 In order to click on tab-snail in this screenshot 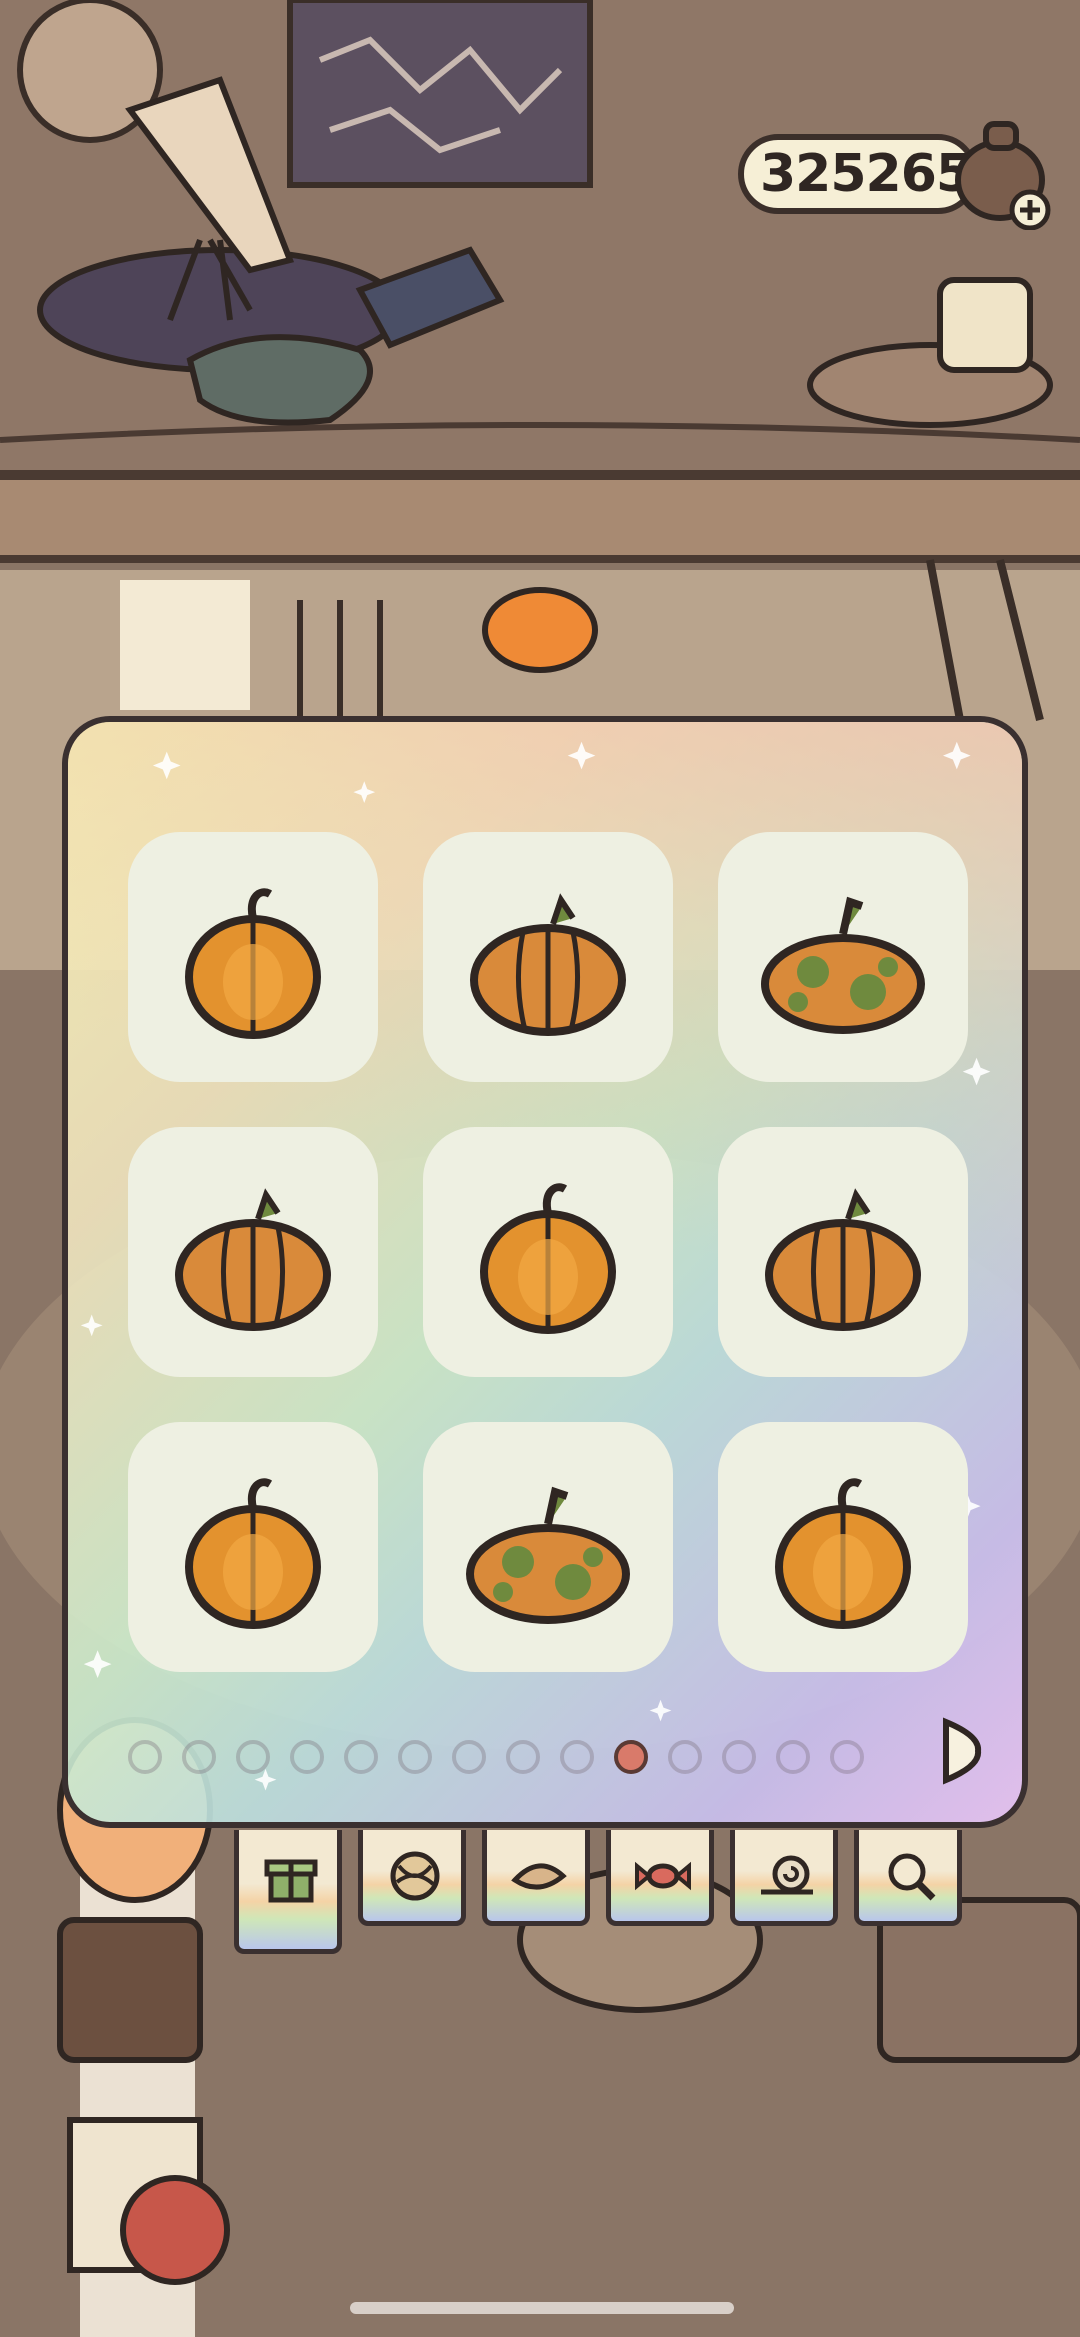, I will do `click(784, 1878)`.